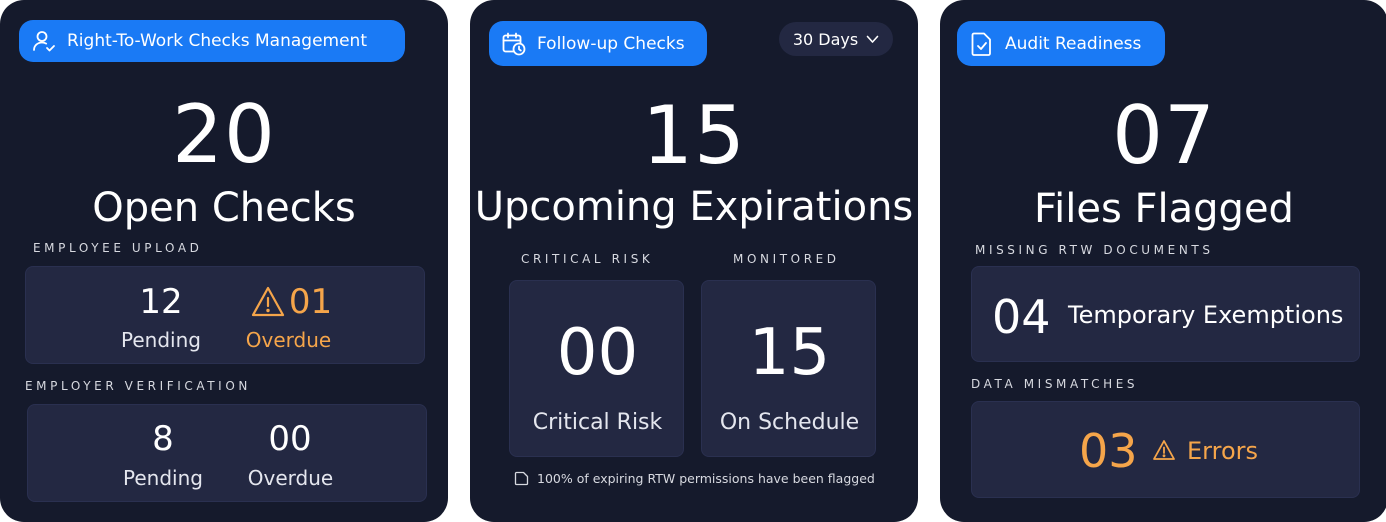  I want to click on employer-verification-pending-label: Pending, so click(163, 478).